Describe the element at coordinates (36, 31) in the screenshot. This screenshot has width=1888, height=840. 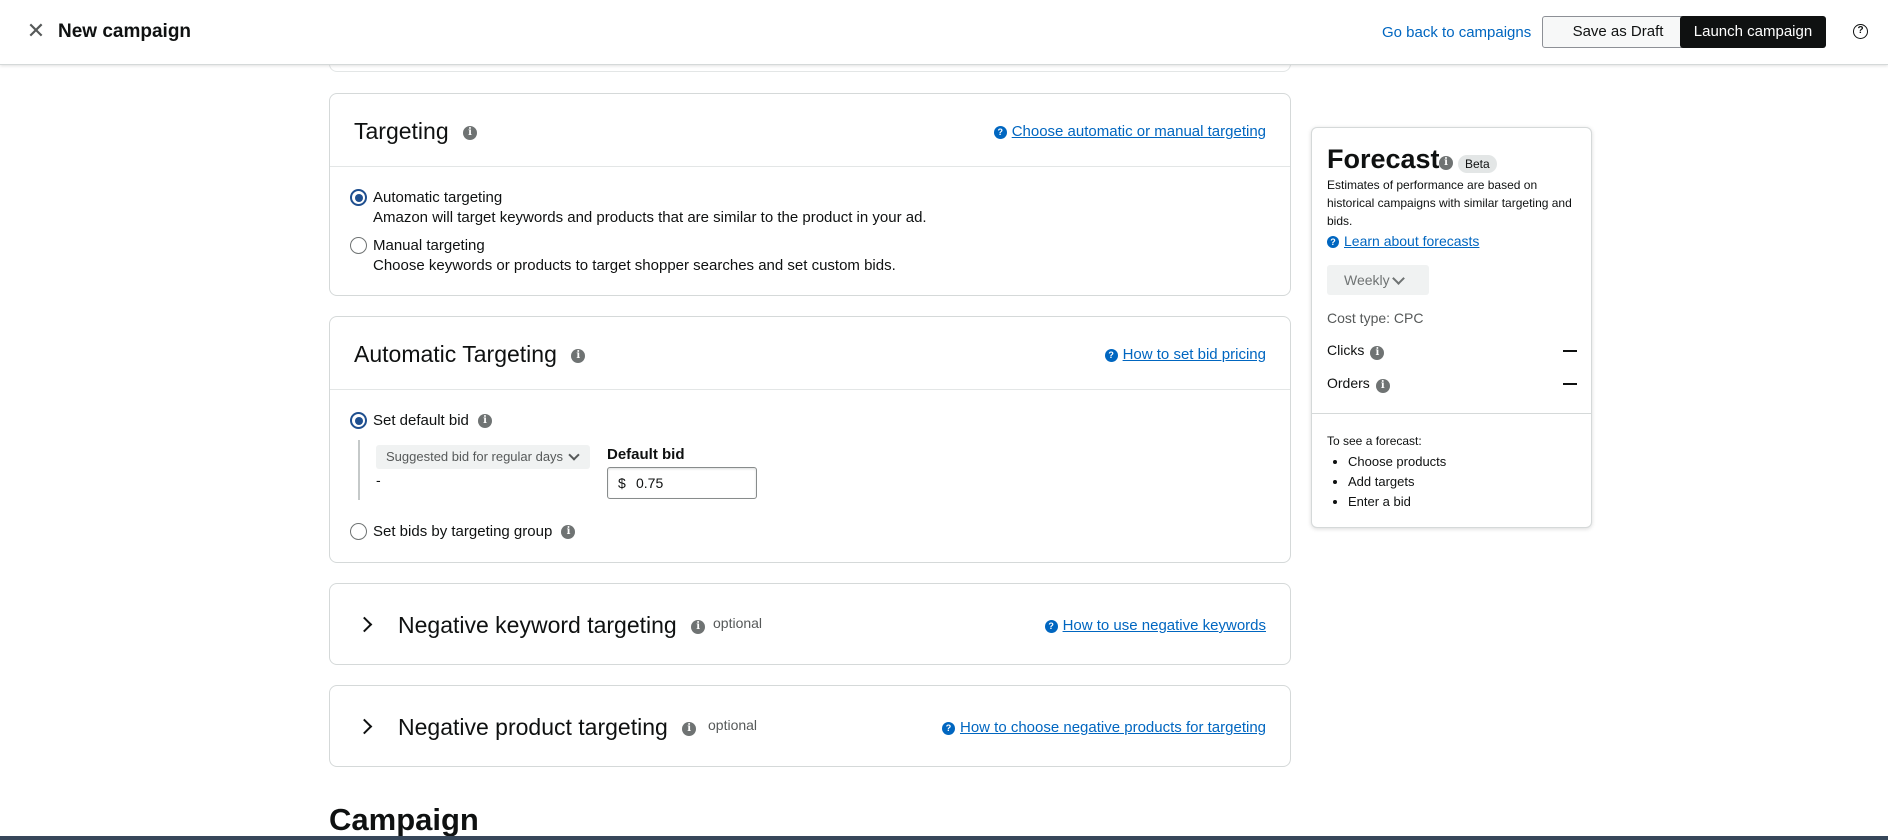
I see `close-icon: ✕` at that location.